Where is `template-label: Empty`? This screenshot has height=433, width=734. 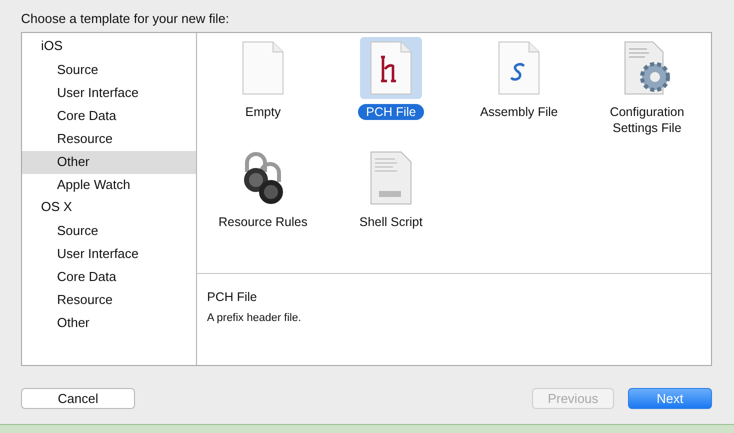
template-label: Empty is located at coordinates (263, 112).